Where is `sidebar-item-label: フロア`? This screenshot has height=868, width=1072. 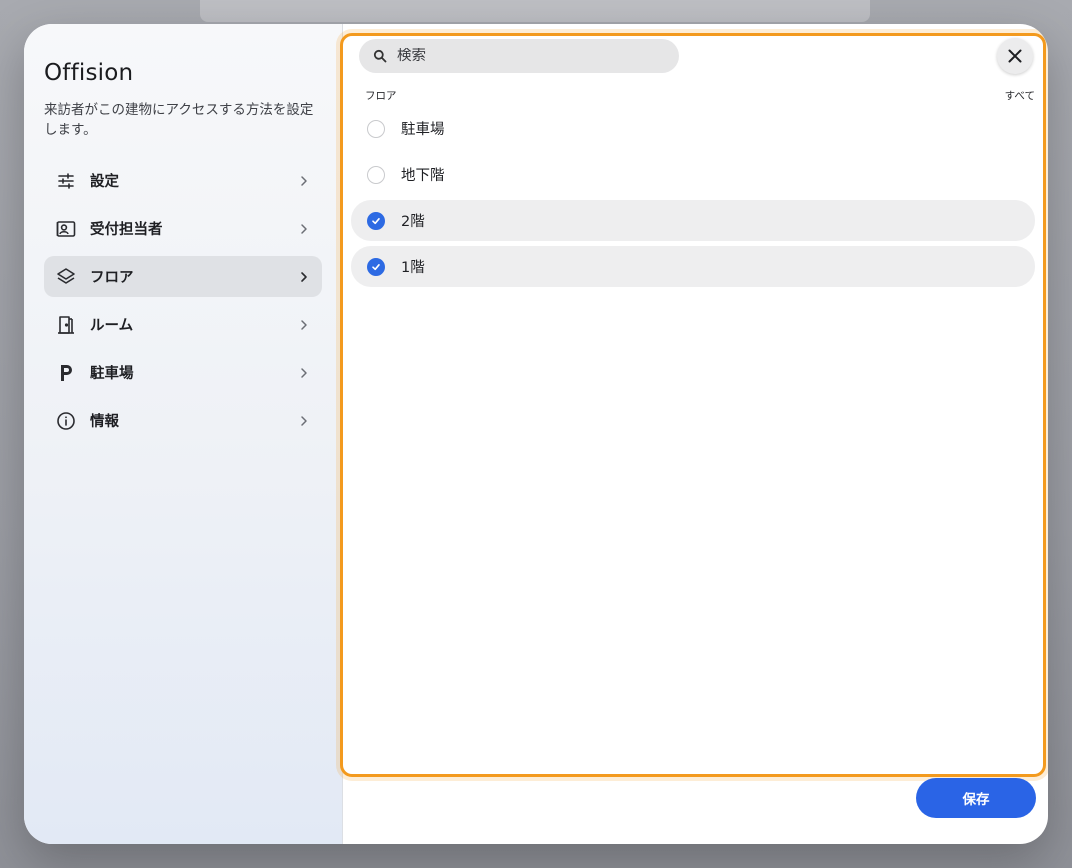
sidebar-item-label: フロア is located at coordinates (112, 278).